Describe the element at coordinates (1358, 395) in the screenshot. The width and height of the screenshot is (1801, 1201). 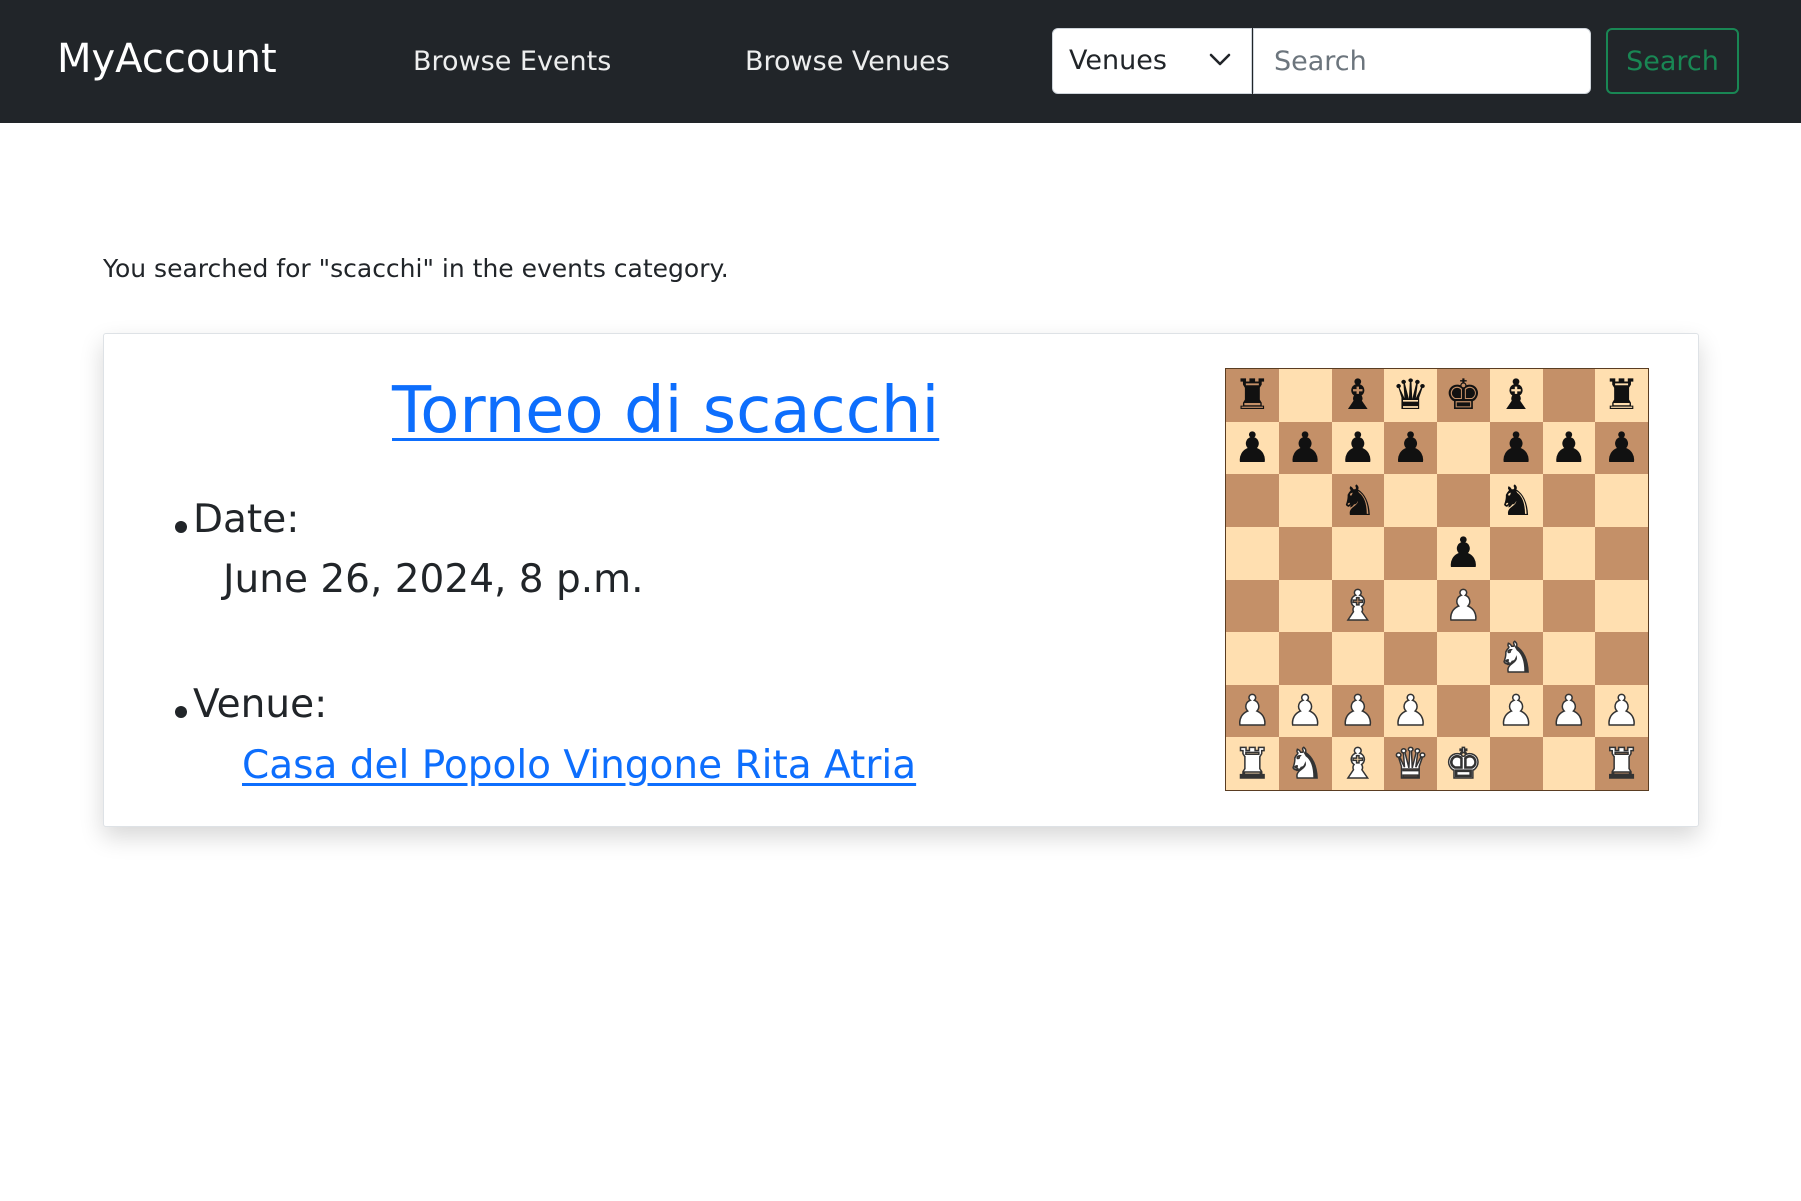
I see `black-bishop-icon: ♝` at that location.